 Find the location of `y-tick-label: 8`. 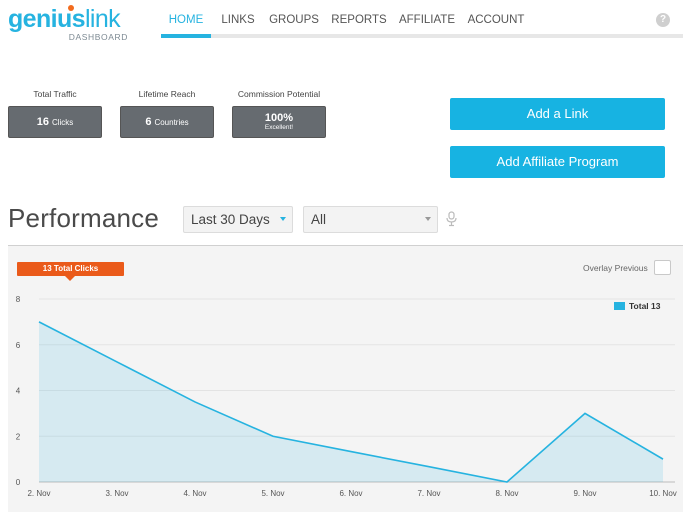

y-tick-label: 8 is located at coordinates (18, 299).